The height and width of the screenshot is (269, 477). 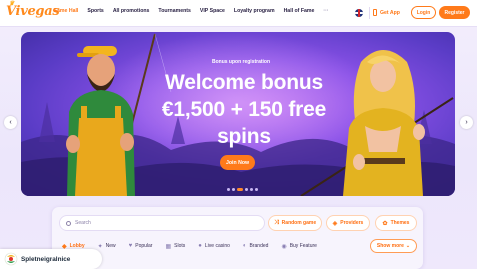 I want to click on carousel-dots, so click(x=242, y=189).